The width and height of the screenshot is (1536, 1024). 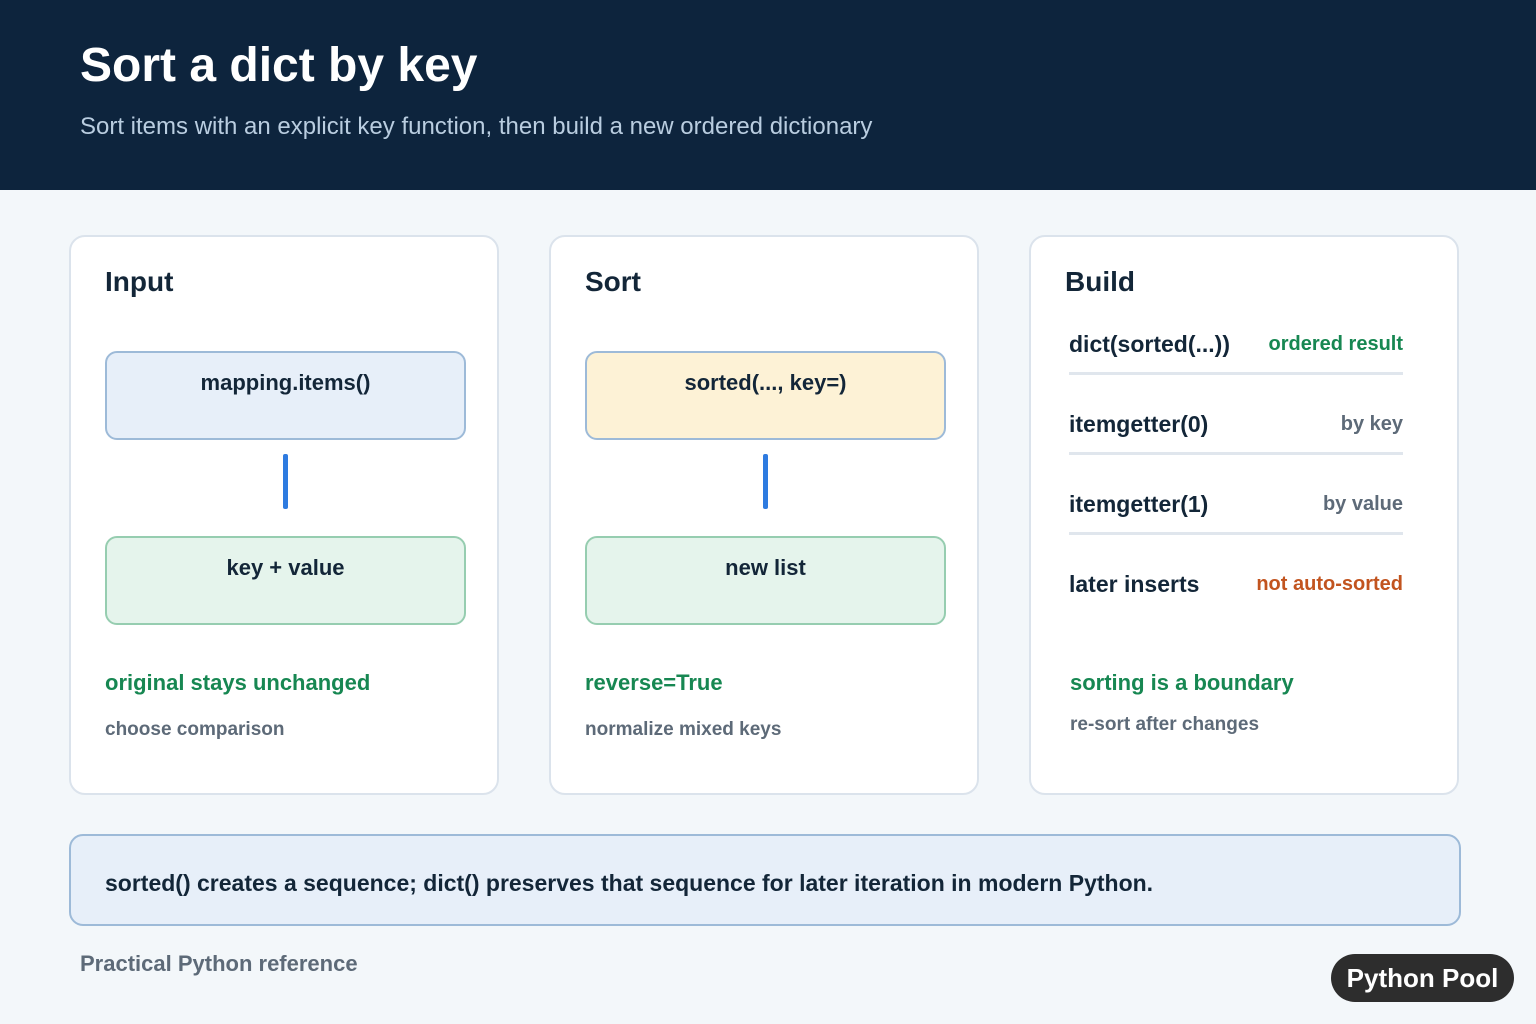 What do you see at coordinates (613, 281) in the screenshot?
I see `sort-card-title: Sort` at bounding box center [613, 281].